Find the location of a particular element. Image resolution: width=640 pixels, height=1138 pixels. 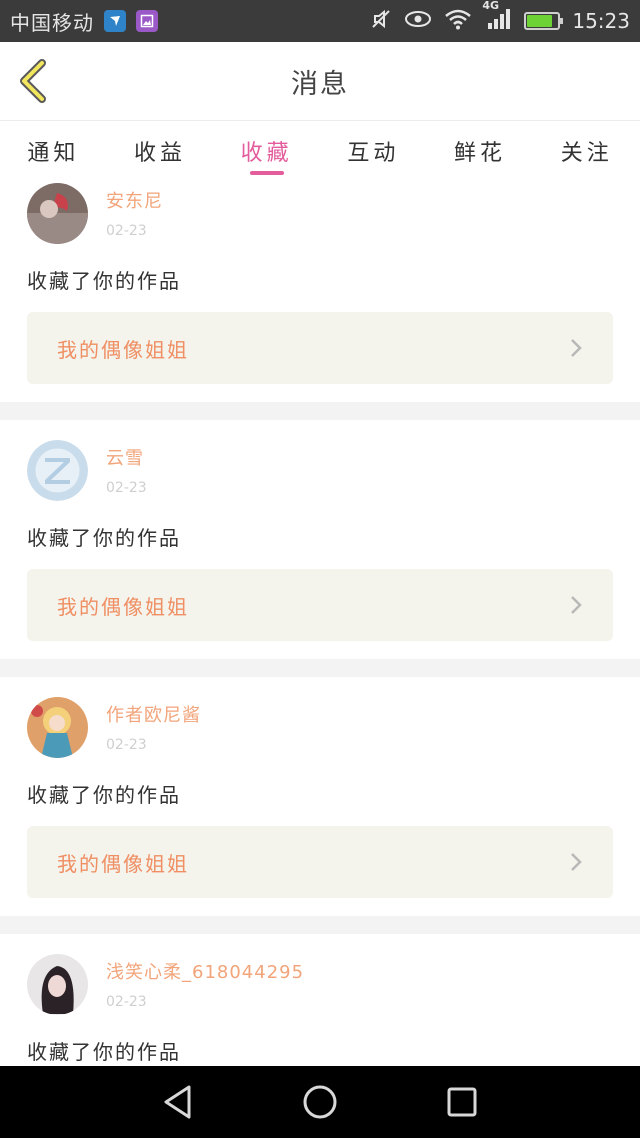

user-meta: 云雪 02-23 is located at coordinates (126, 470).